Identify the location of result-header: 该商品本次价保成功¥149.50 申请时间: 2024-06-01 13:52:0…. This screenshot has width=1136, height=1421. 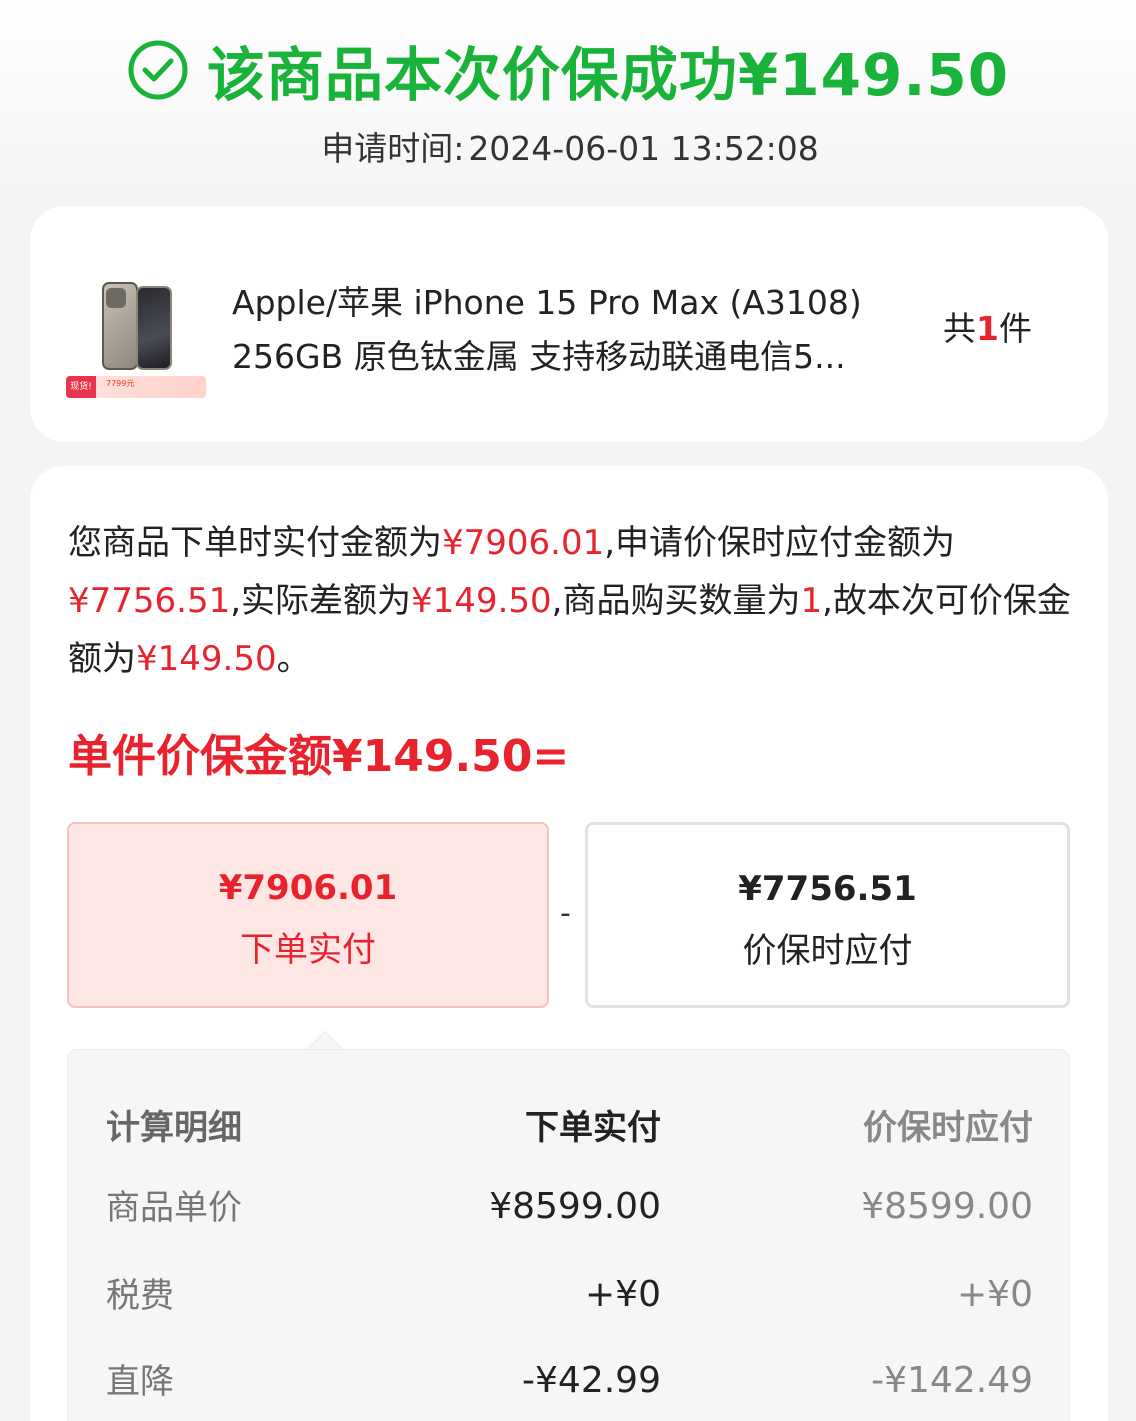
(568, 100).